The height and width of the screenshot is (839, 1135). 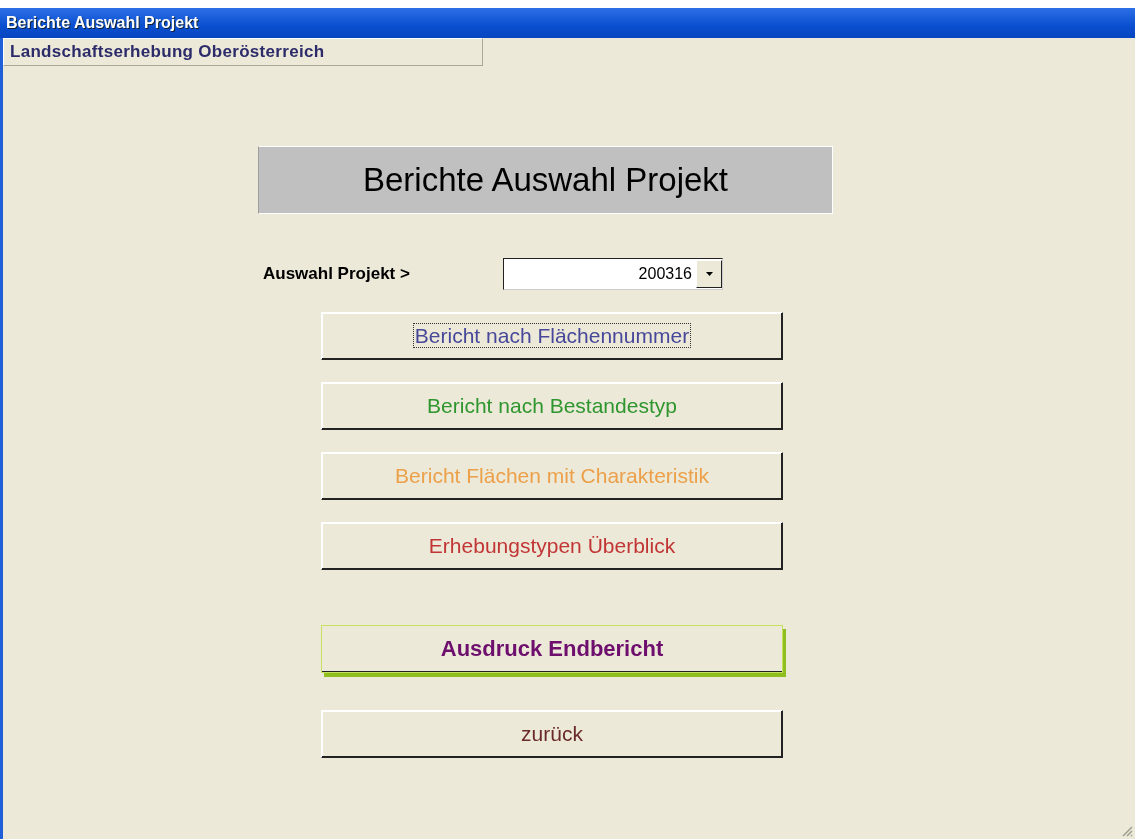 What do you see at coordinates (552, 734) in the screenshot?
I see `report-button: zurück` at bounding box center [552, 734].